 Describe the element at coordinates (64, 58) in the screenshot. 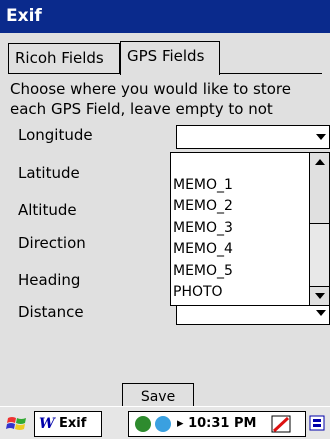

I see `tab-ricoh-fields: Ricoh Fields` at that location.